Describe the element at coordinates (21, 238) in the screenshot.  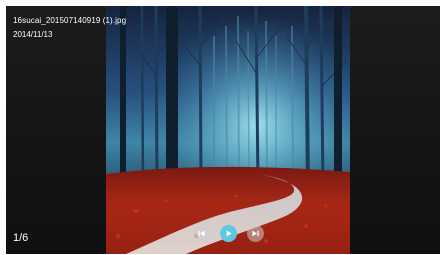
I see `page-counter: 1/6` at that location.